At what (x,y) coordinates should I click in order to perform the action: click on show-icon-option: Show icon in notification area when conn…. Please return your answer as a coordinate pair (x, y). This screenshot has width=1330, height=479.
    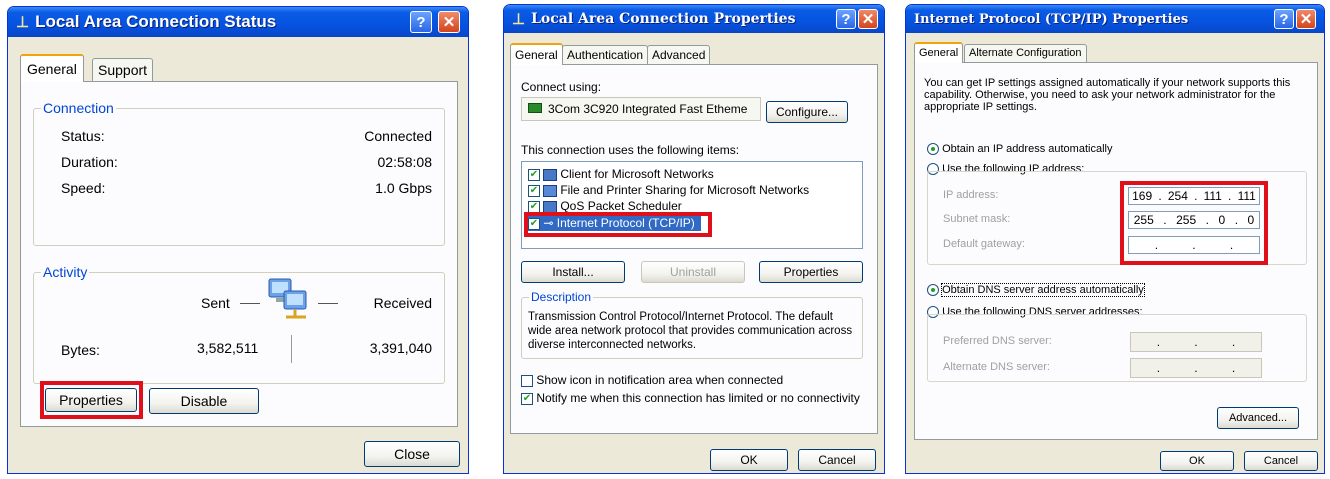
    Looking at the image, I should click on (652, 380).